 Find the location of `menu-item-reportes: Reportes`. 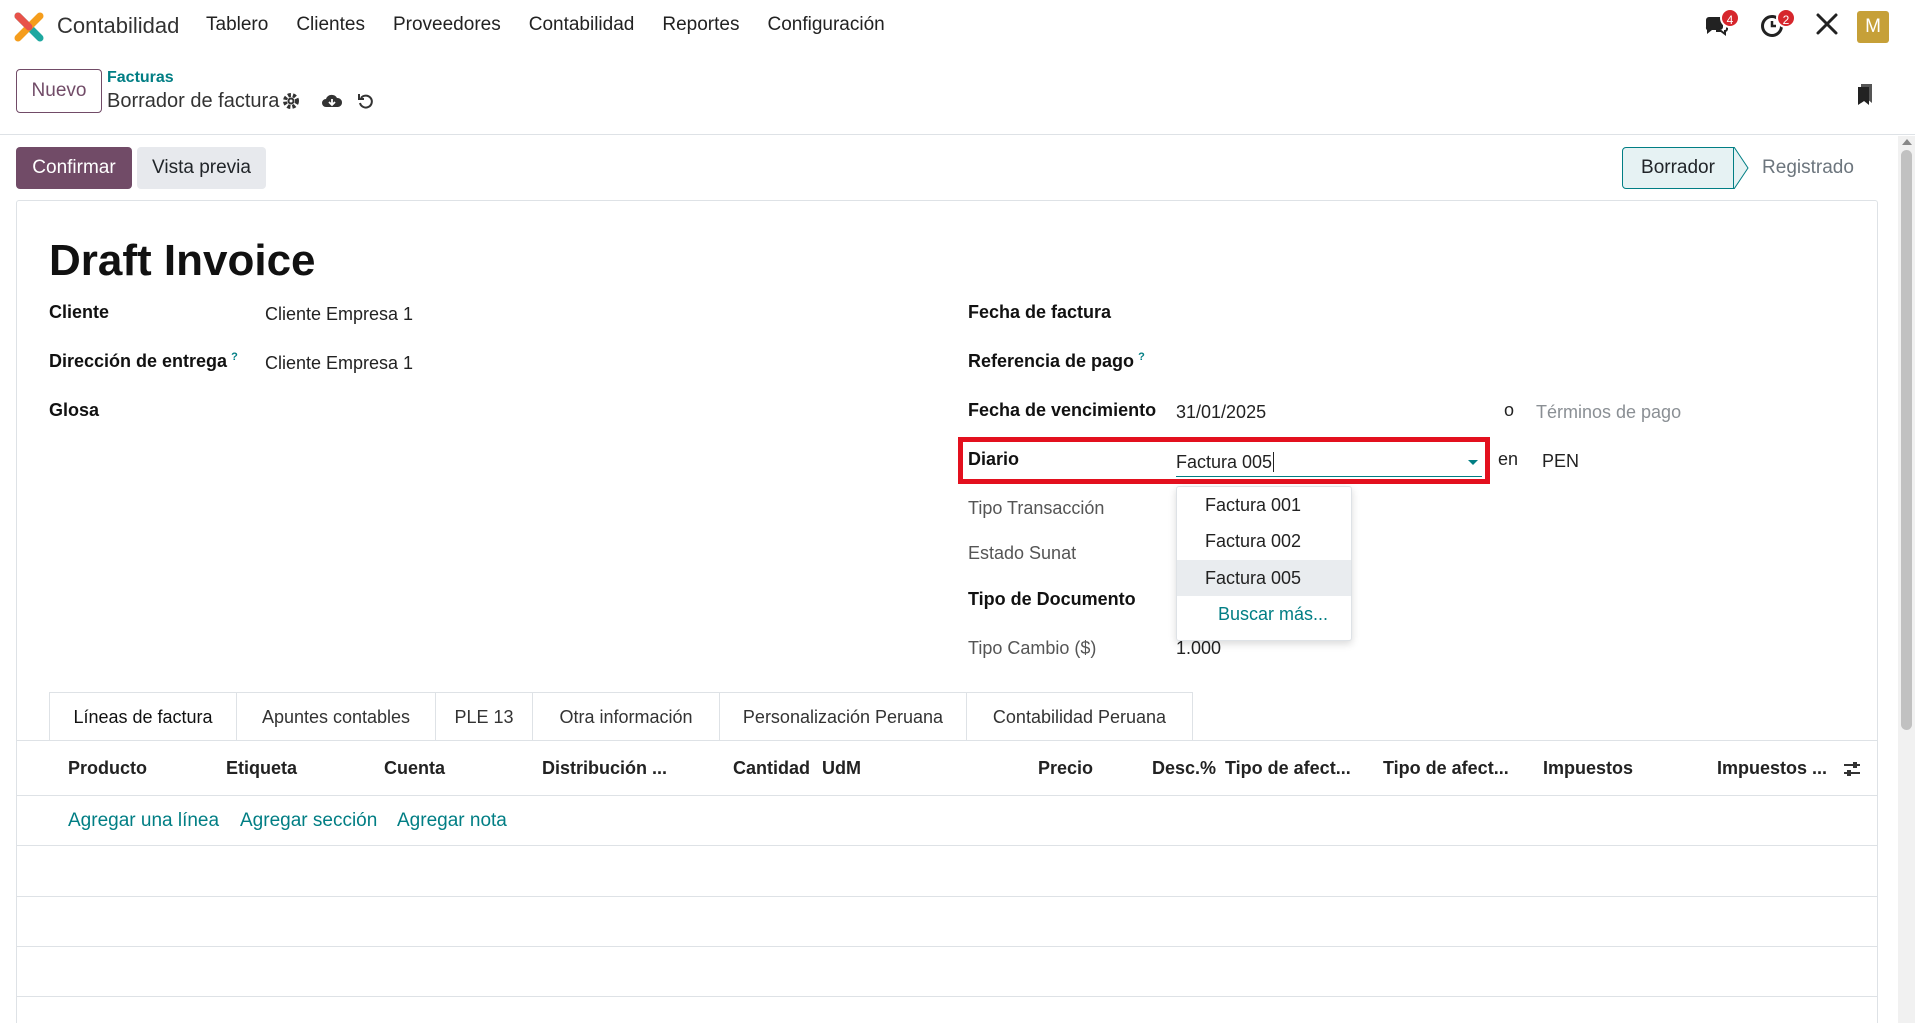

menu-item-reportes: Reportes is located at coordinates (700, 25).